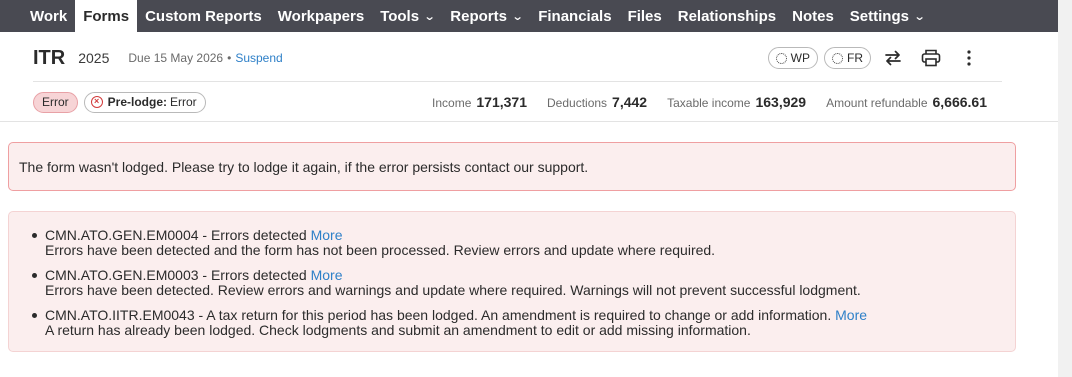  Describe the element at coordinates (960, 102) in the screenshot. I see `metric-value: 6,666.61` at that location.